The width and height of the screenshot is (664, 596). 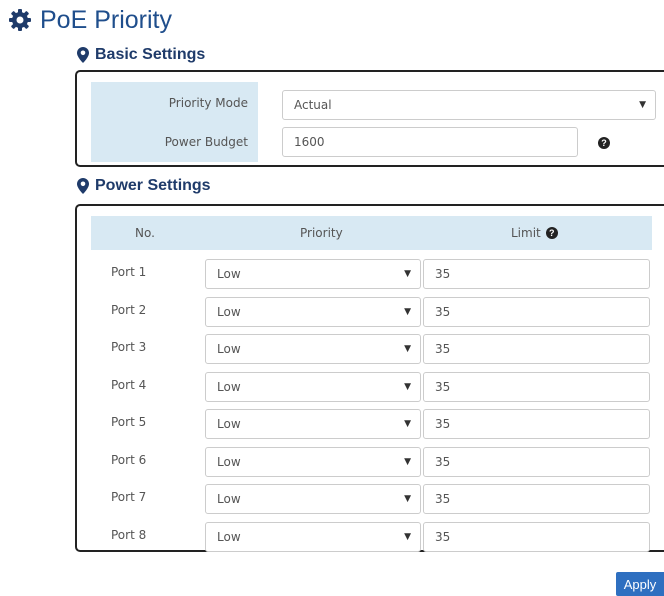 What do you see at coordinates (321, 233) in the screenshot?
I see `column-priority: Priority` at bounding box center [321, 233].